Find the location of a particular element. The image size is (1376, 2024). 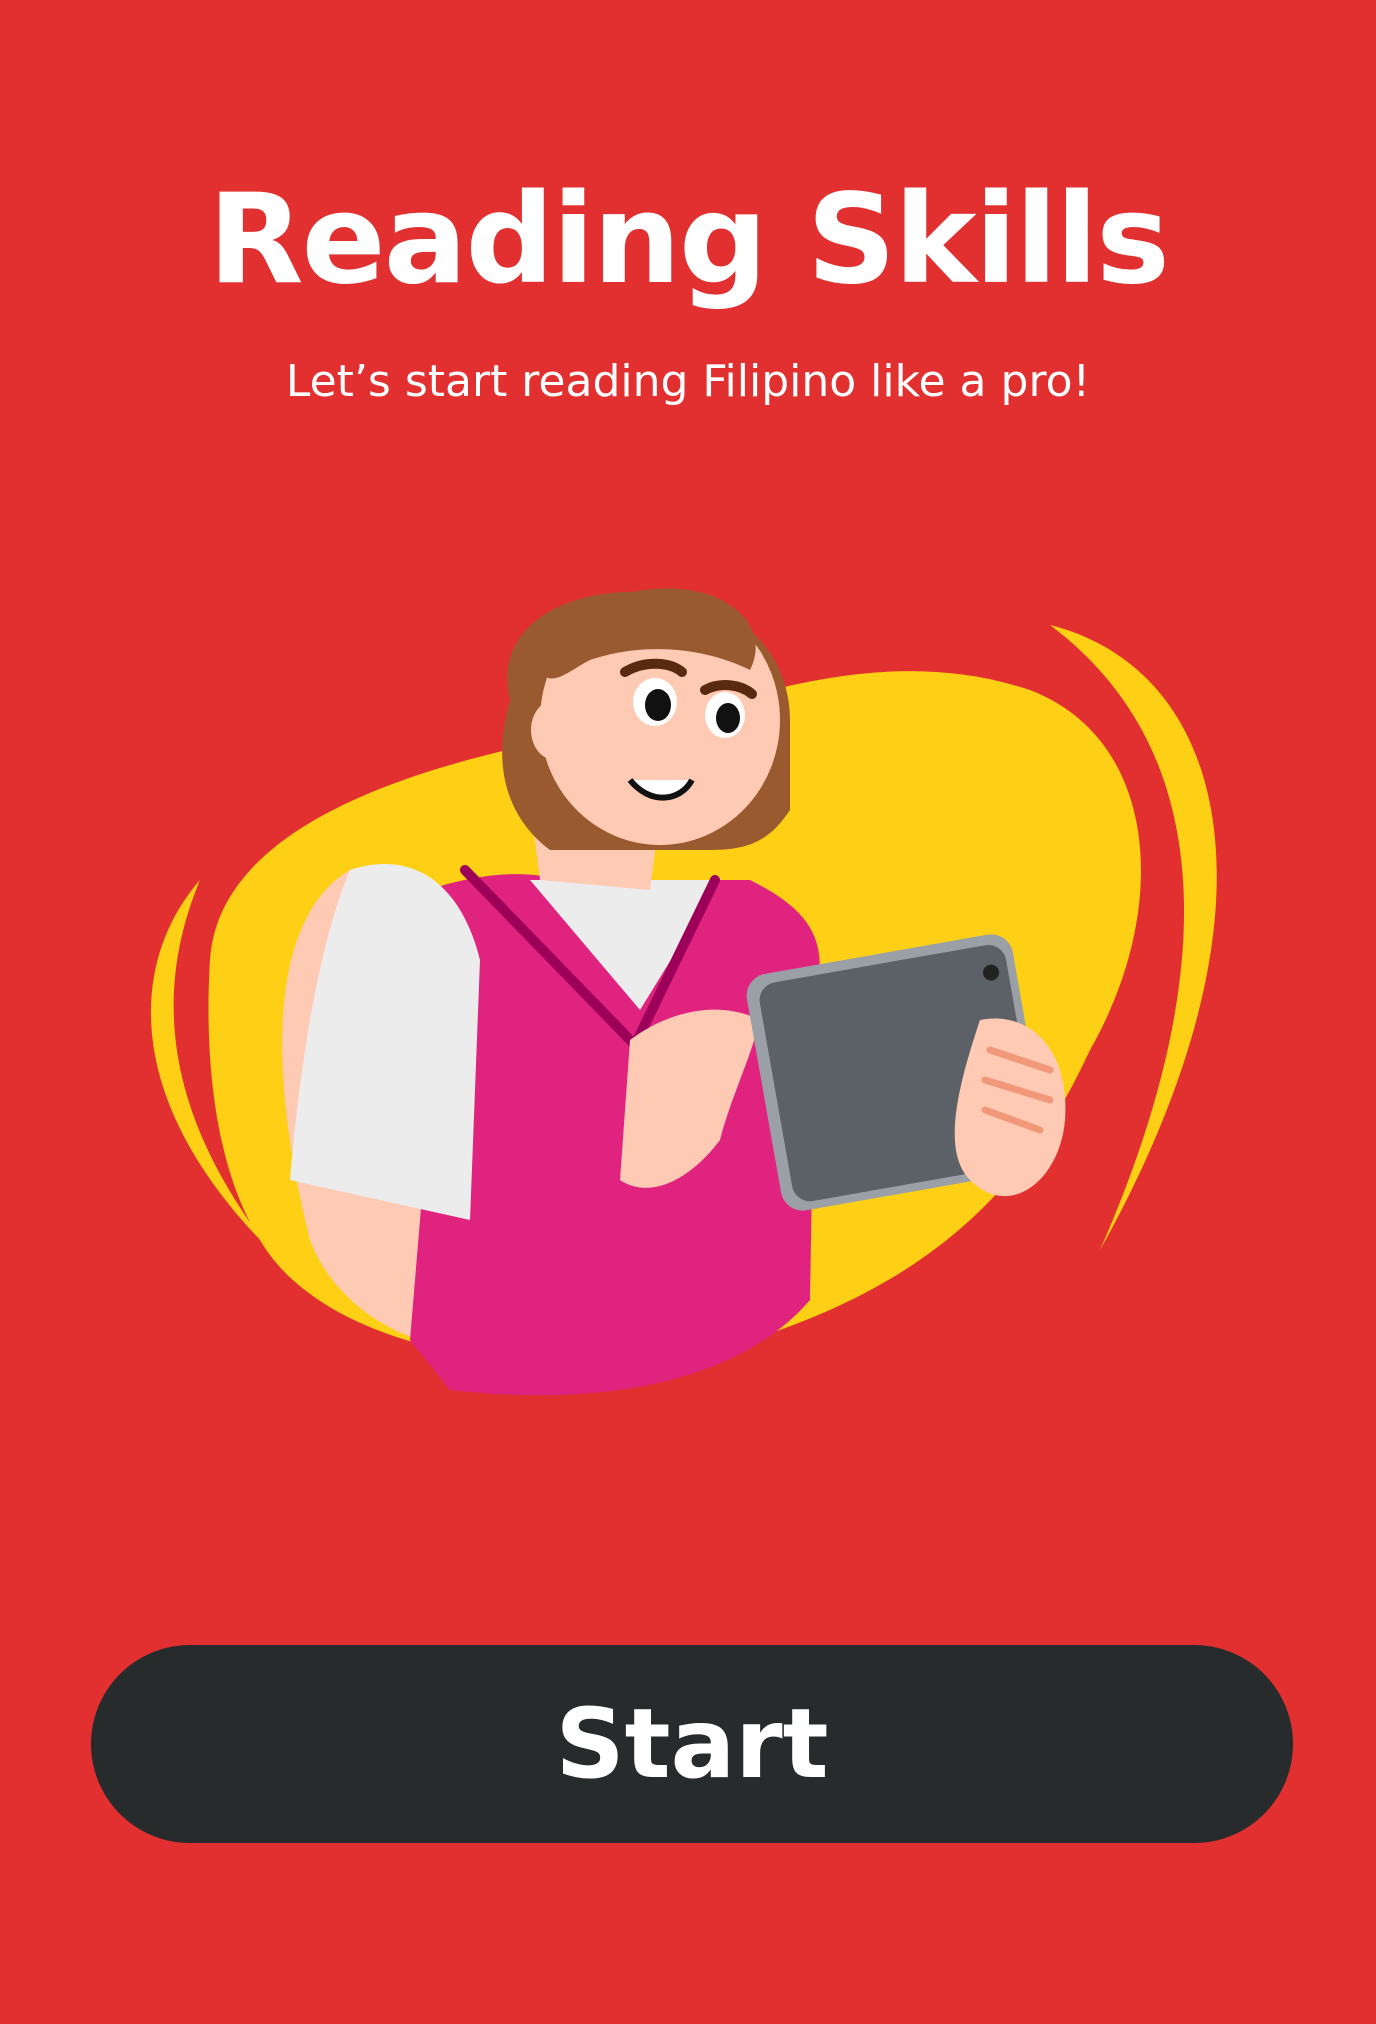

start-button: Start is located at coordinates (692, 1744).